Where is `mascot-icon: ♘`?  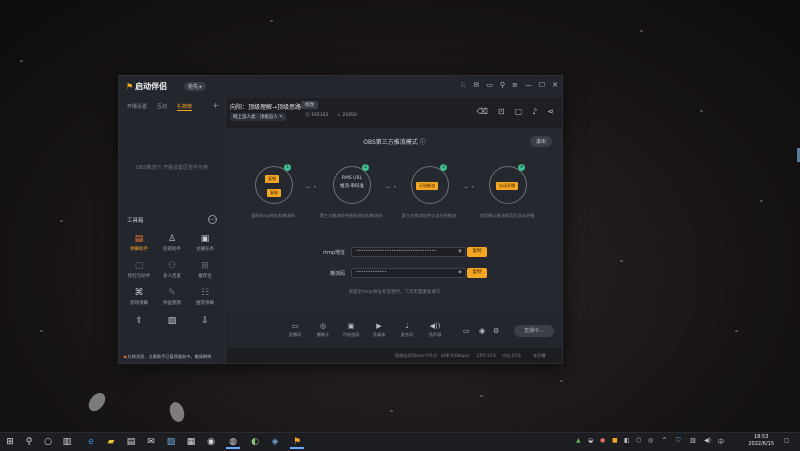 mascot-icon: ♘ is located at coordinates (463, 85).